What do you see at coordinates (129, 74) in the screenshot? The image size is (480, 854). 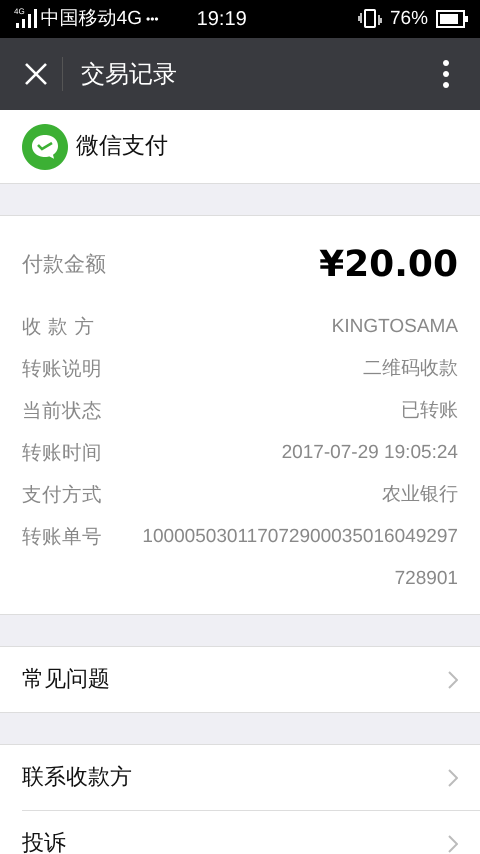 I see `page-title: 交易记录` at bounding box center [129, 74].